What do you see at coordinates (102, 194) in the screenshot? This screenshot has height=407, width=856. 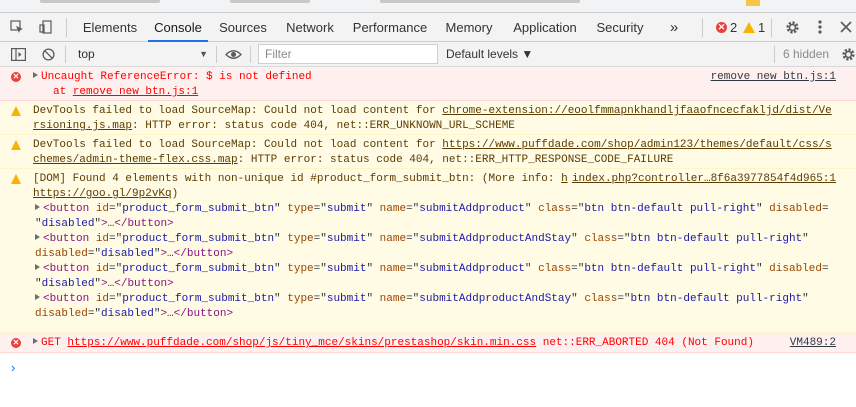 I see `goo-gl-link: https://goo.gl/9p2vKq` at bounding box center [102, 194].